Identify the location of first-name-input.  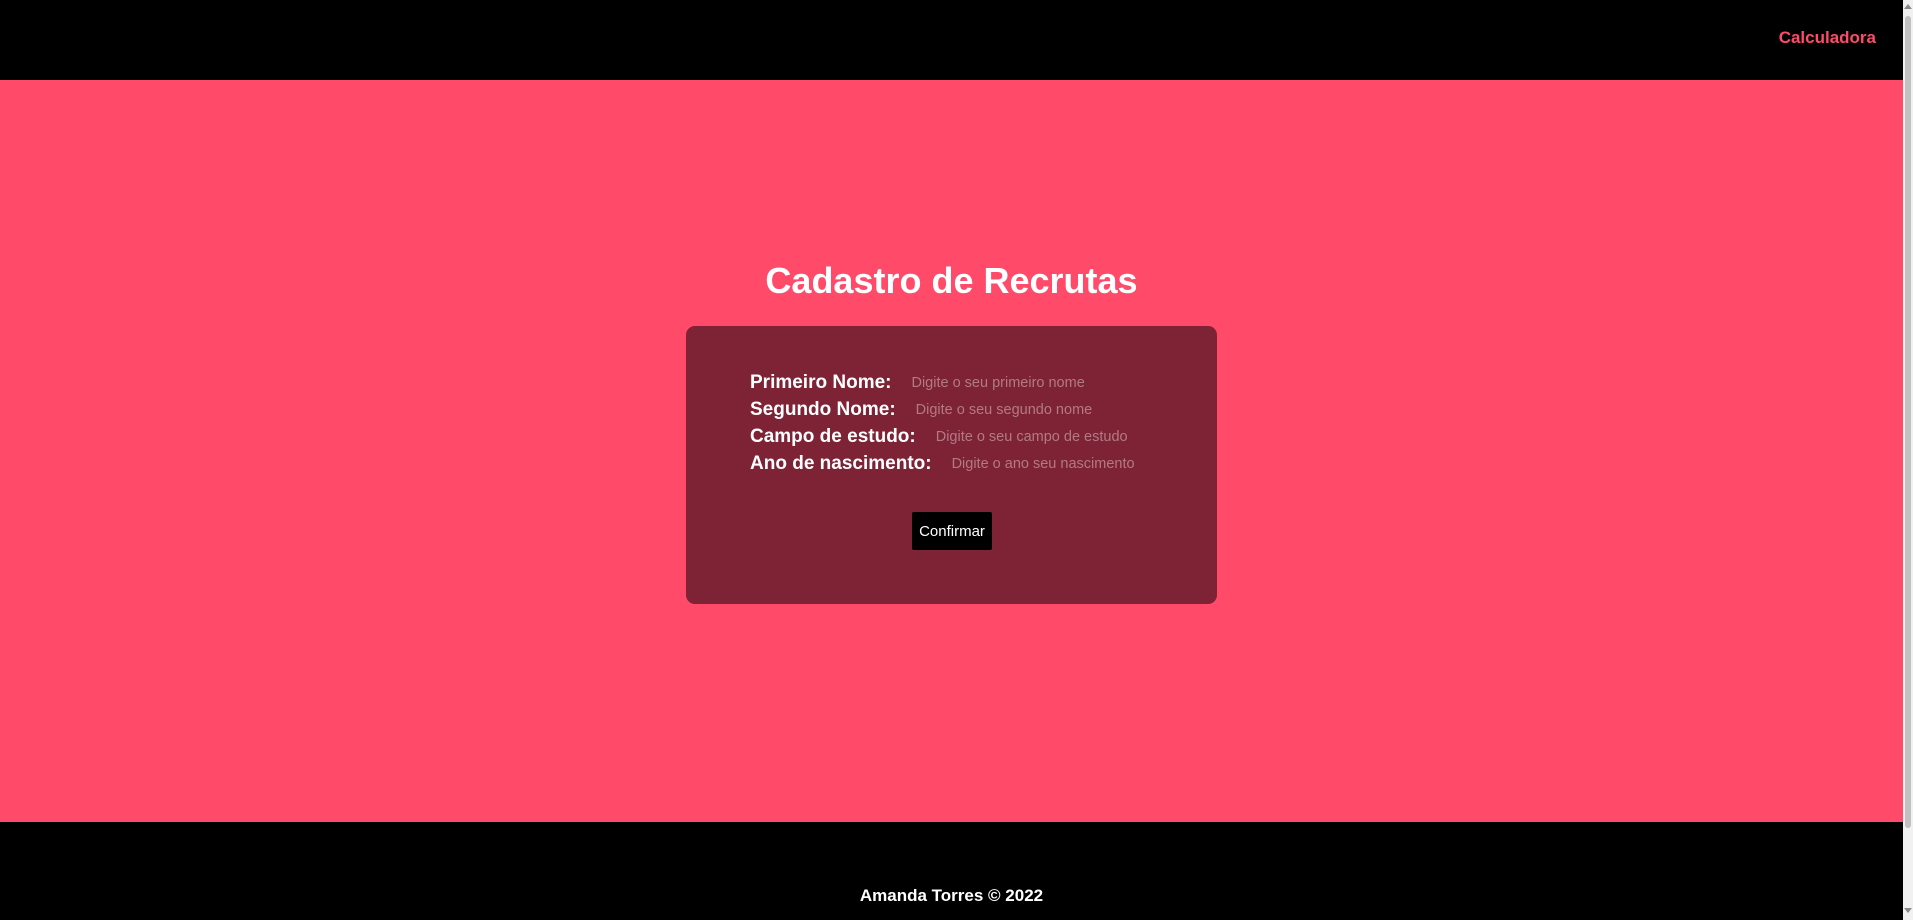
(1021, 383).